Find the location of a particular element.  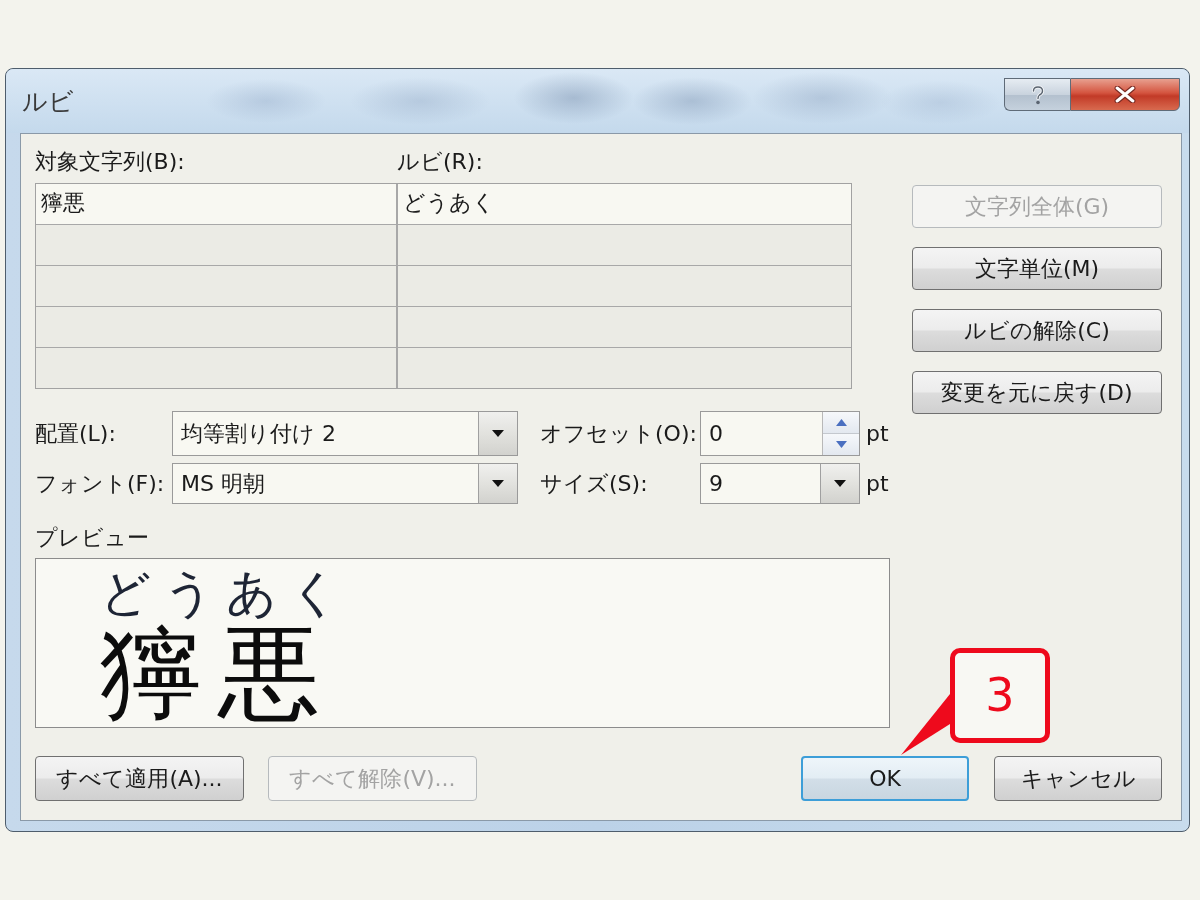

spin-down-button is located at coordinates (841, 444).